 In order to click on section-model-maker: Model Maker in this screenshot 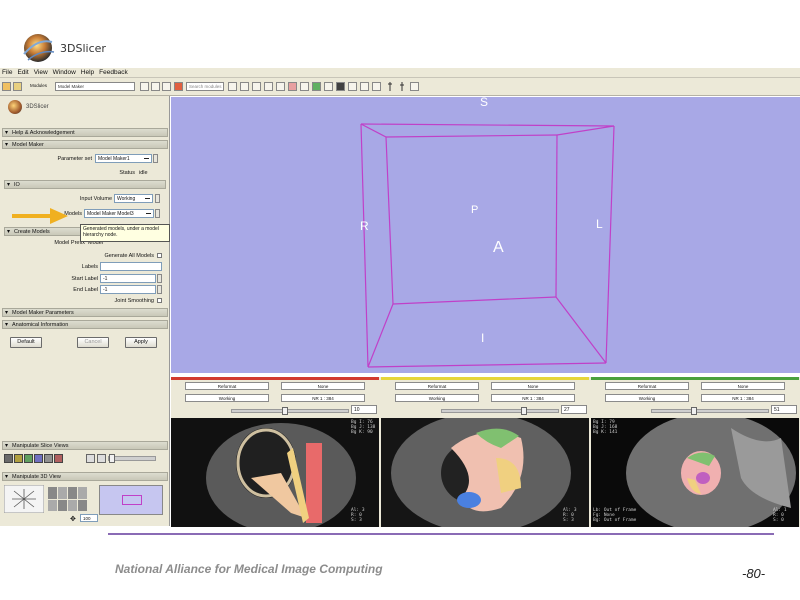, I will do `click(85, 144)`.